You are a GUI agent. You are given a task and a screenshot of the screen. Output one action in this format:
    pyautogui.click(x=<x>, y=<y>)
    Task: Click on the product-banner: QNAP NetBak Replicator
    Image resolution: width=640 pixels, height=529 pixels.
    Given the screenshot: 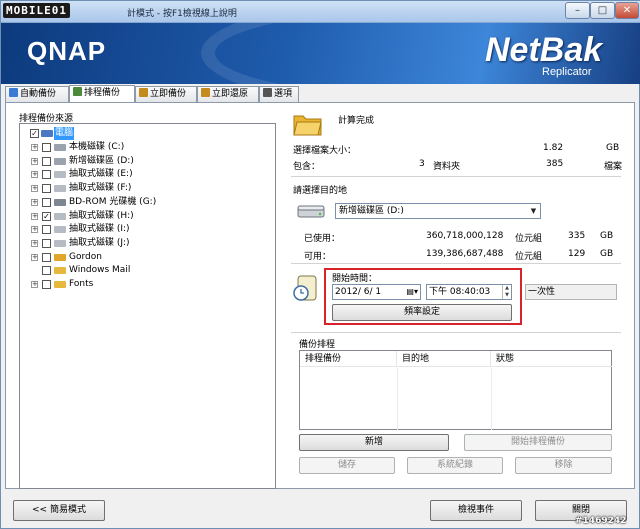 What is the action you would take?
    pyautogui.click(x=320, y=53)
    